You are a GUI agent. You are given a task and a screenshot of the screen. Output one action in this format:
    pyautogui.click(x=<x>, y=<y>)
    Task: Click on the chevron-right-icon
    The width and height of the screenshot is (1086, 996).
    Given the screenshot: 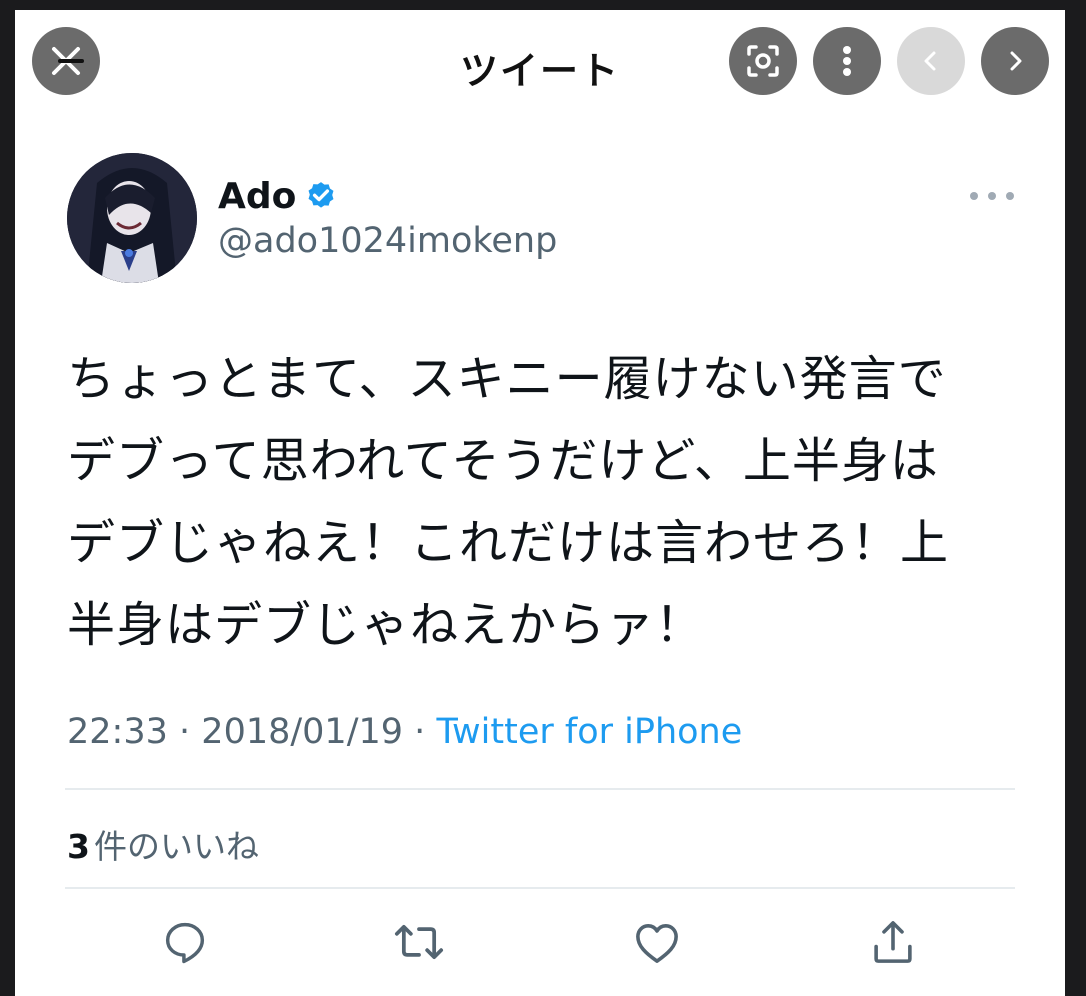 What is the action you would take?
    pyautogui.click(x=1016, y=61)
    